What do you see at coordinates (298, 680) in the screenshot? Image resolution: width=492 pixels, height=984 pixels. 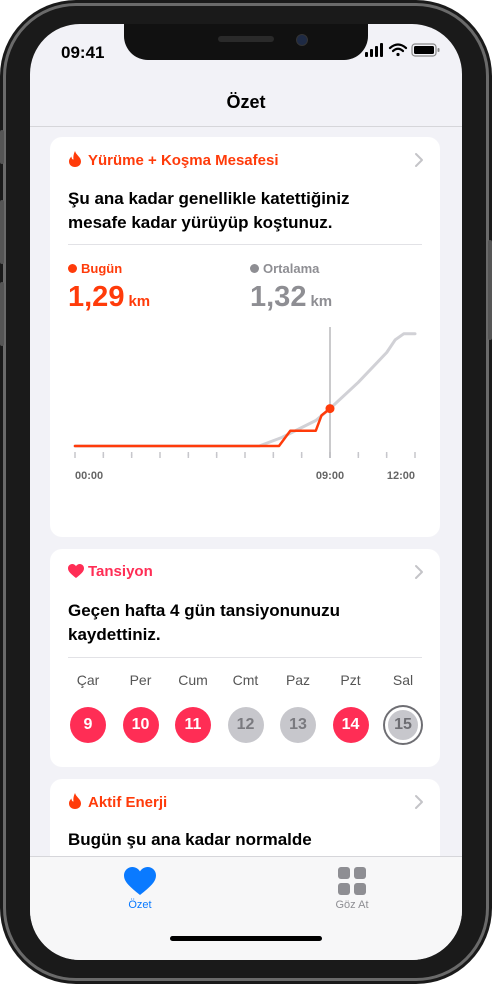 I see `weekday-label: Paz` at bounding box center [298, 680].